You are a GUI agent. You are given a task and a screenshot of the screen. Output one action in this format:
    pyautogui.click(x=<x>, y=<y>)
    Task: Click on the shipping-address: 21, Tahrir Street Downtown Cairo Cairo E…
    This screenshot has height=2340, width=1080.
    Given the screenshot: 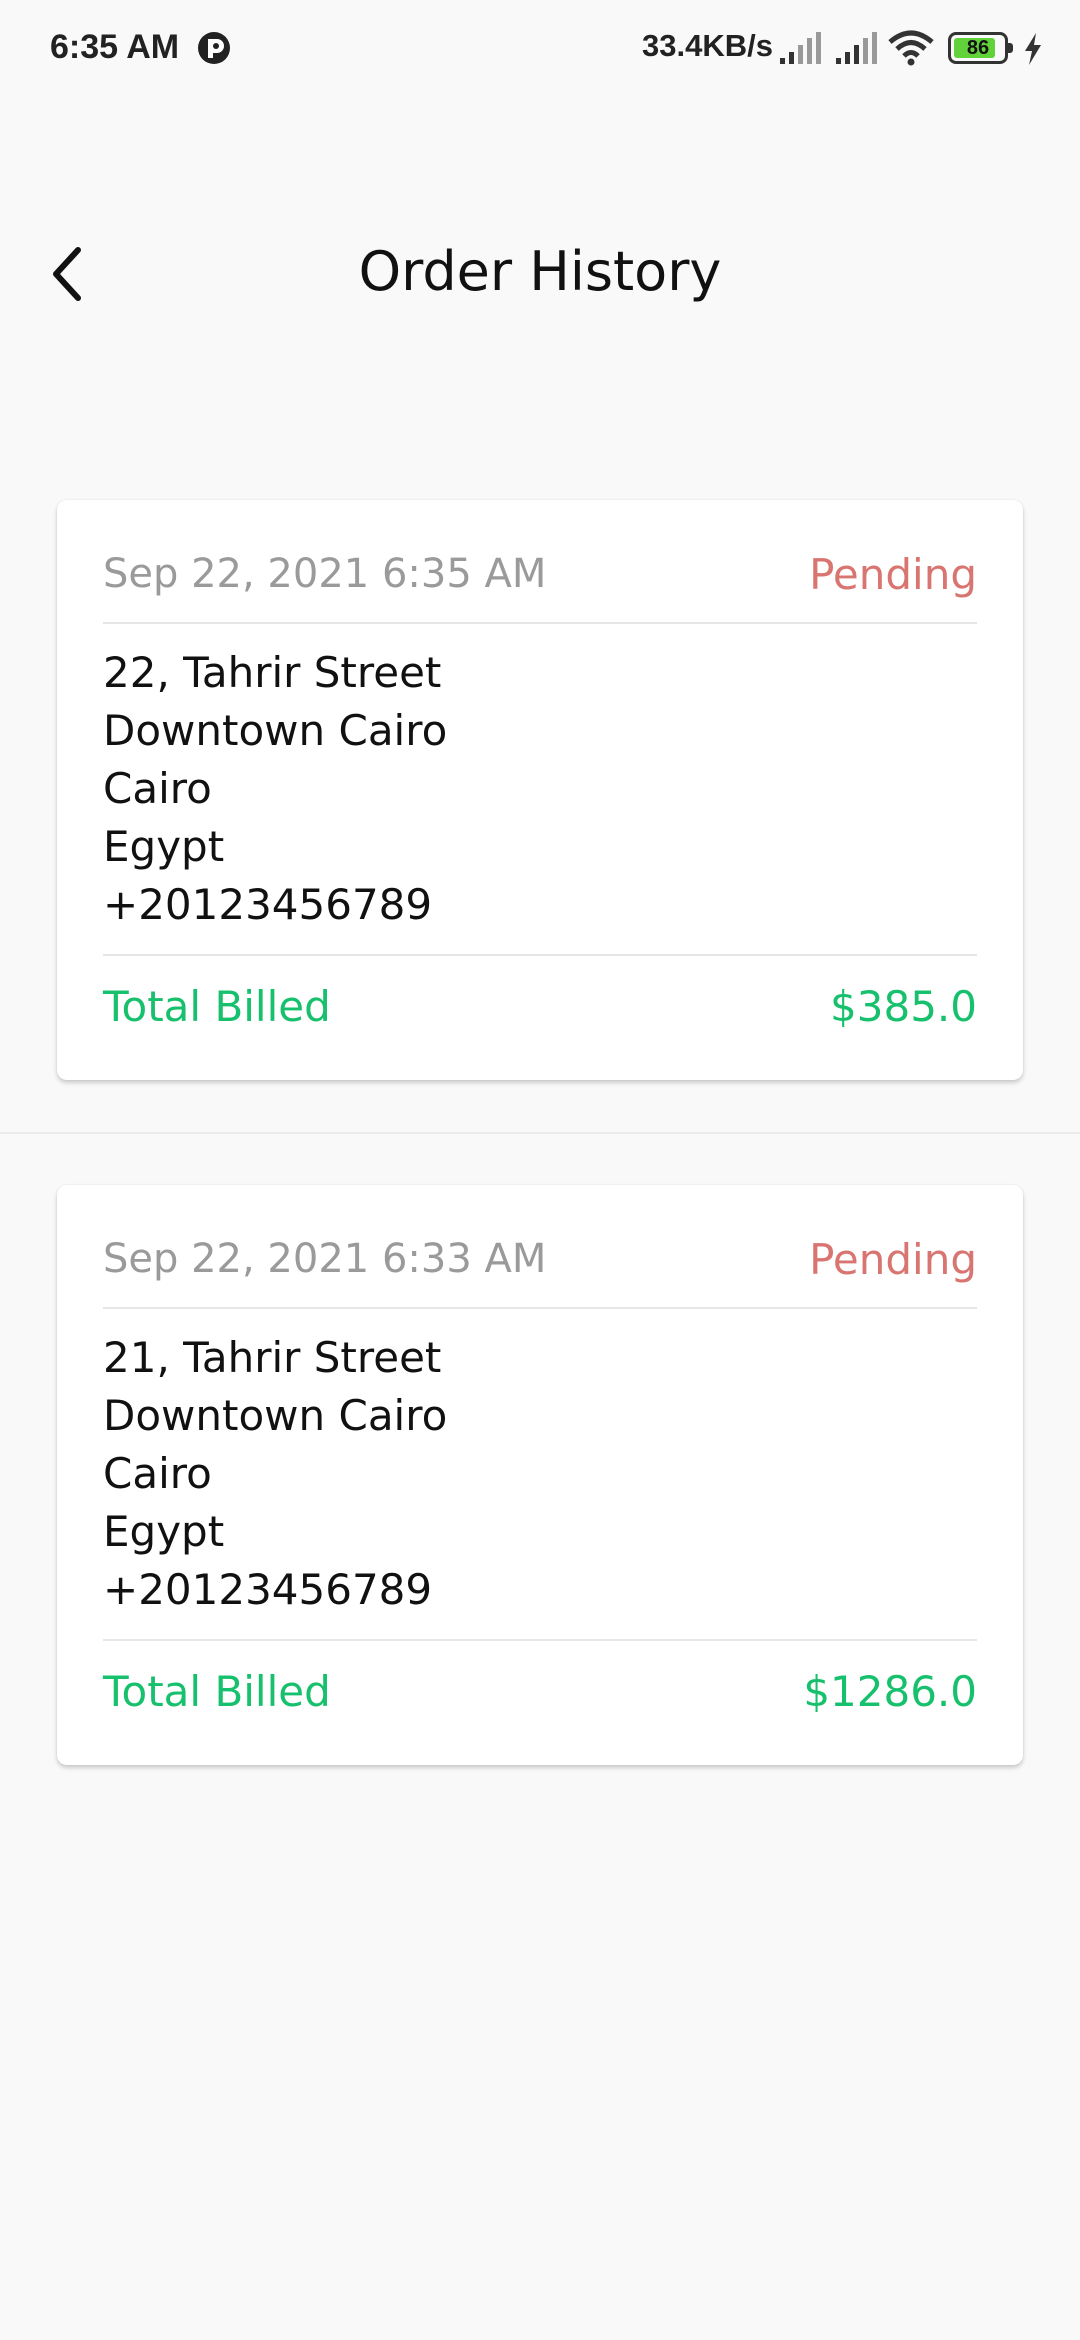 What is the action you would take?
    pyautogui.click(x=275, y=1474)
    